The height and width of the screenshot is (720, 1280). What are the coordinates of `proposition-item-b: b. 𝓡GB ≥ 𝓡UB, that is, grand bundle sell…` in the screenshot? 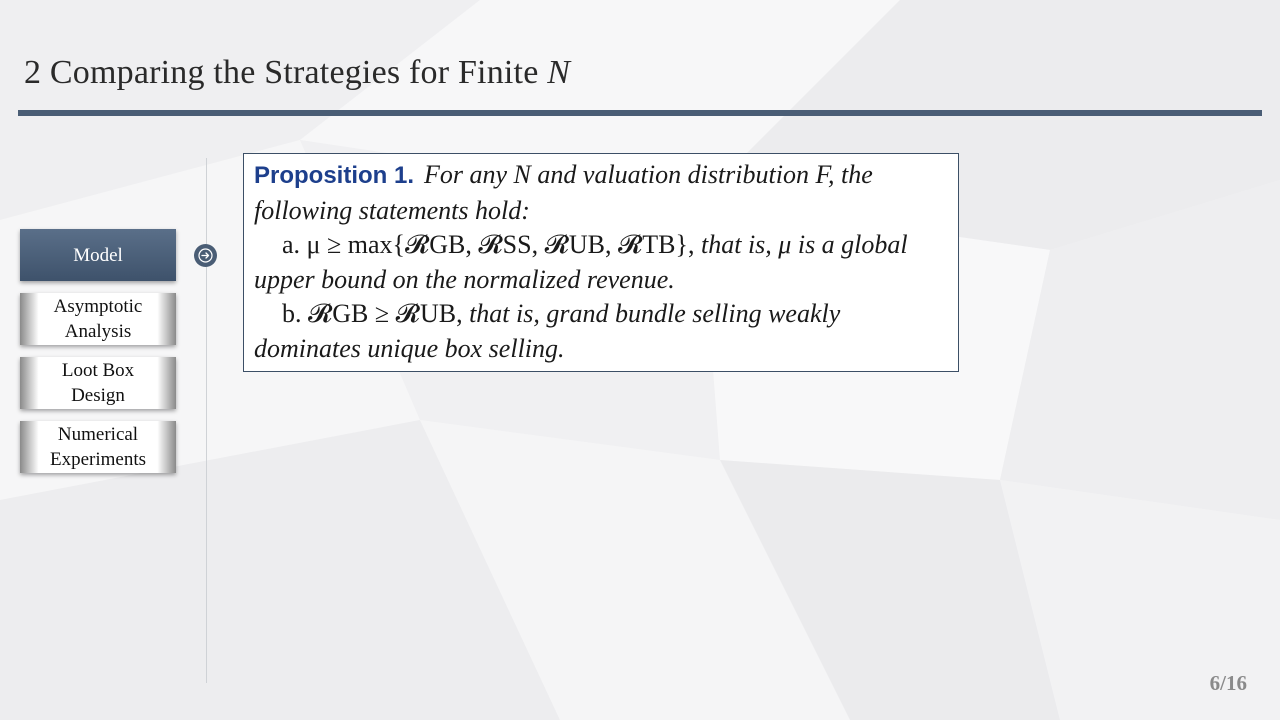 It's located at (601, 314).